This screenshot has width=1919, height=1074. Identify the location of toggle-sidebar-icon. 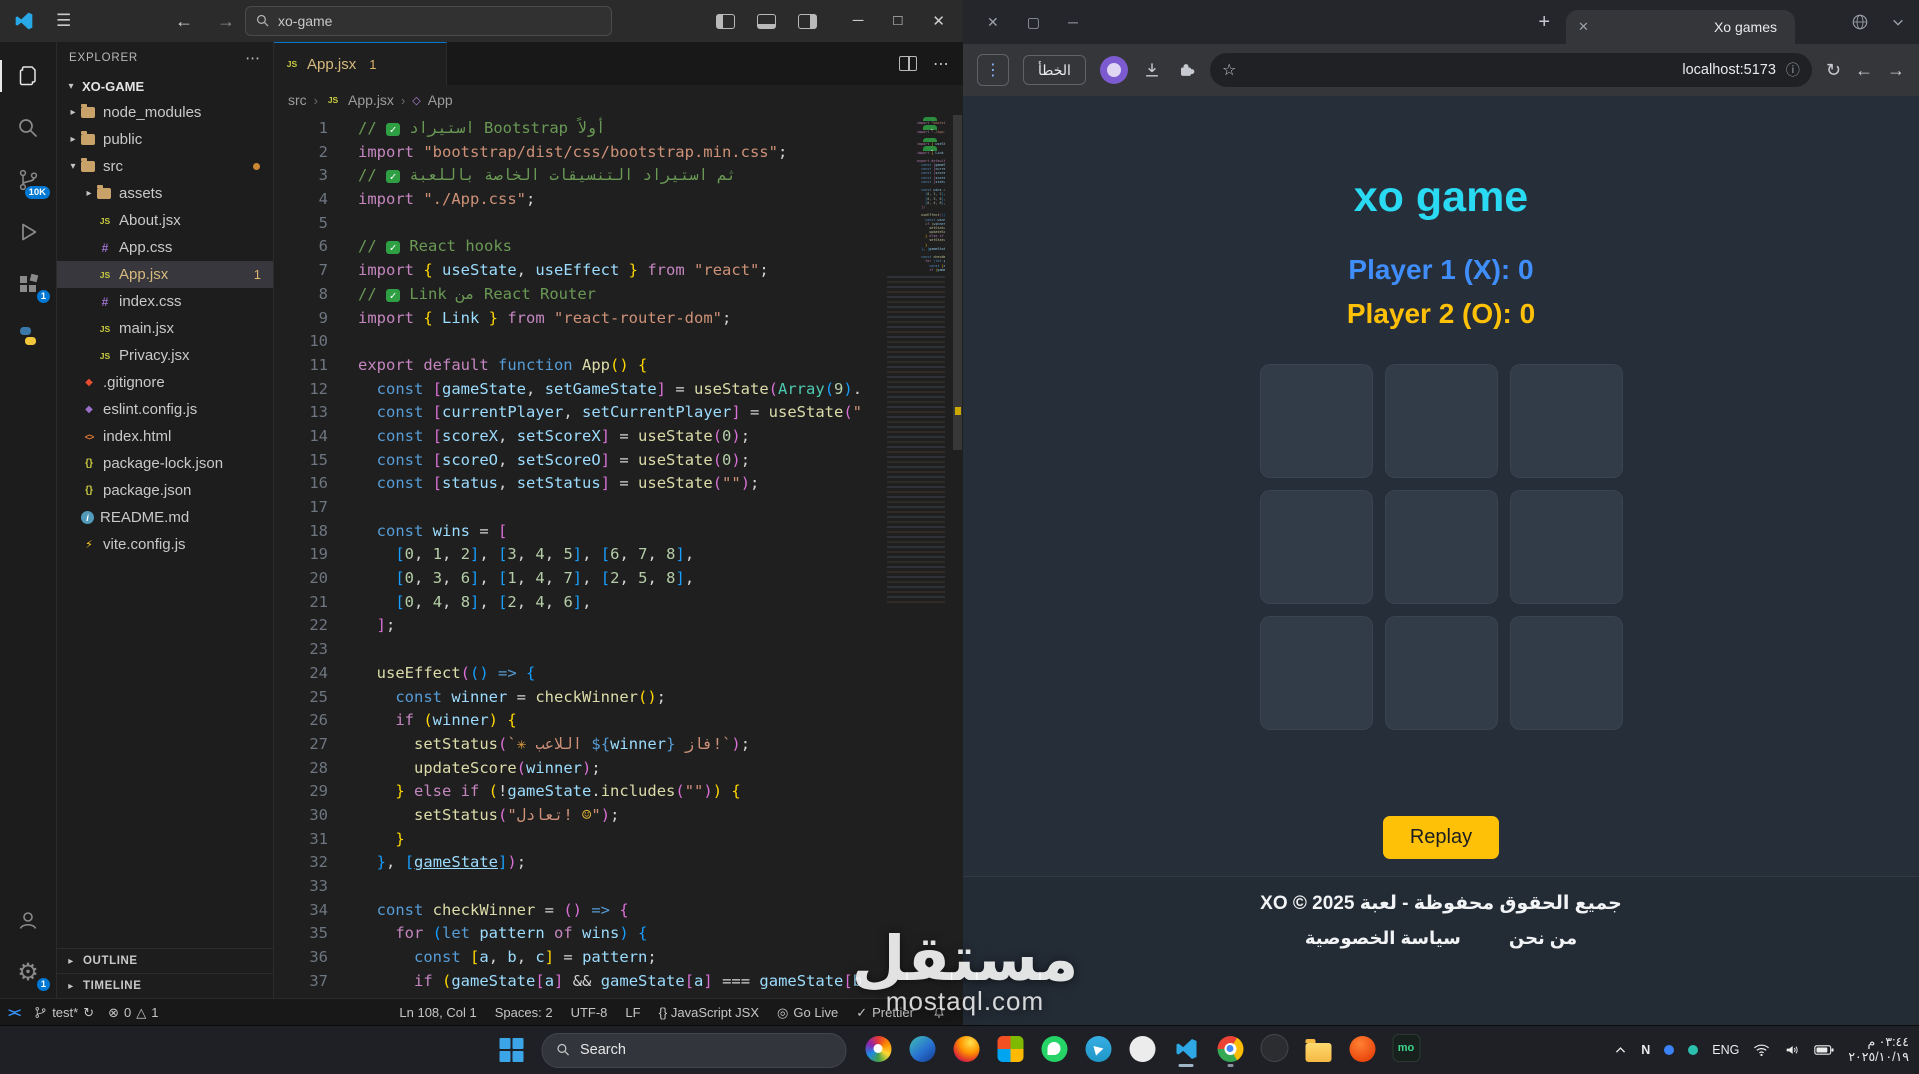
(725, 21).